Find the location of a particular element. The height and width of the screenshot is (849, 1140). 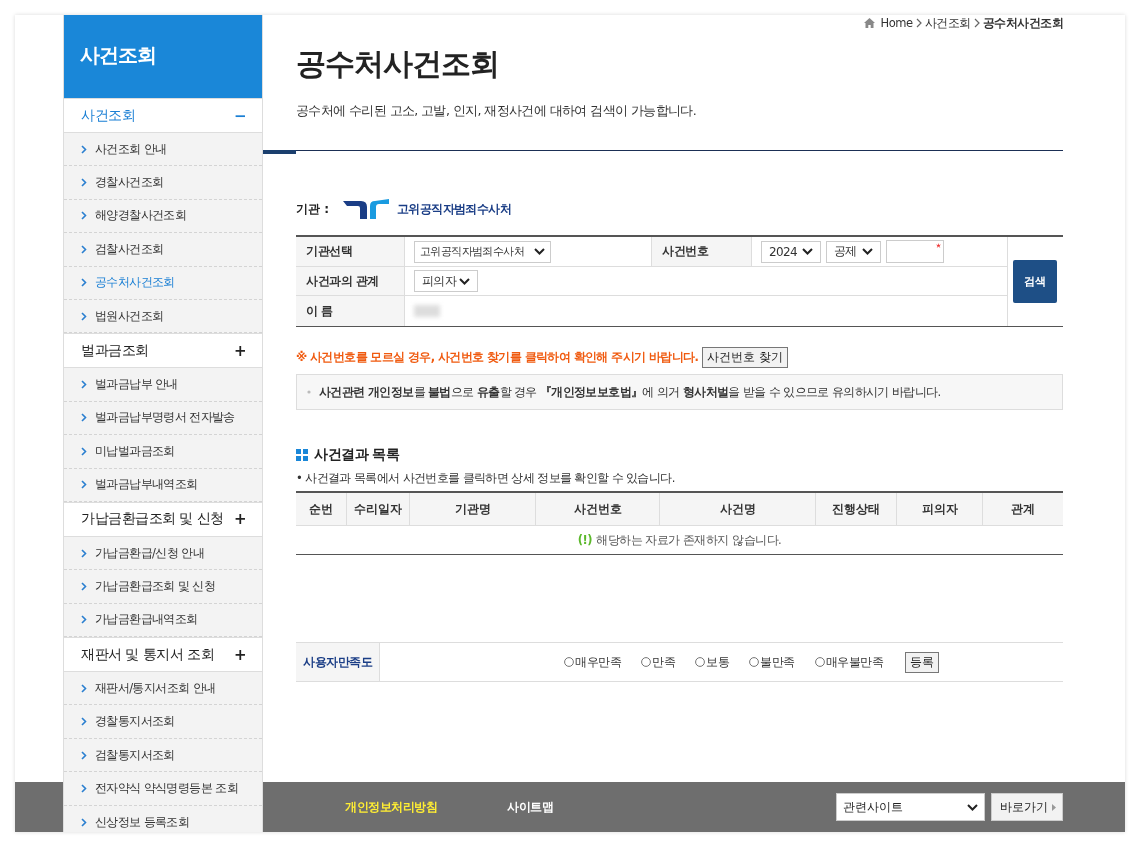

menu-group: 벌과금조회 + is located at coordinates (163, 351).